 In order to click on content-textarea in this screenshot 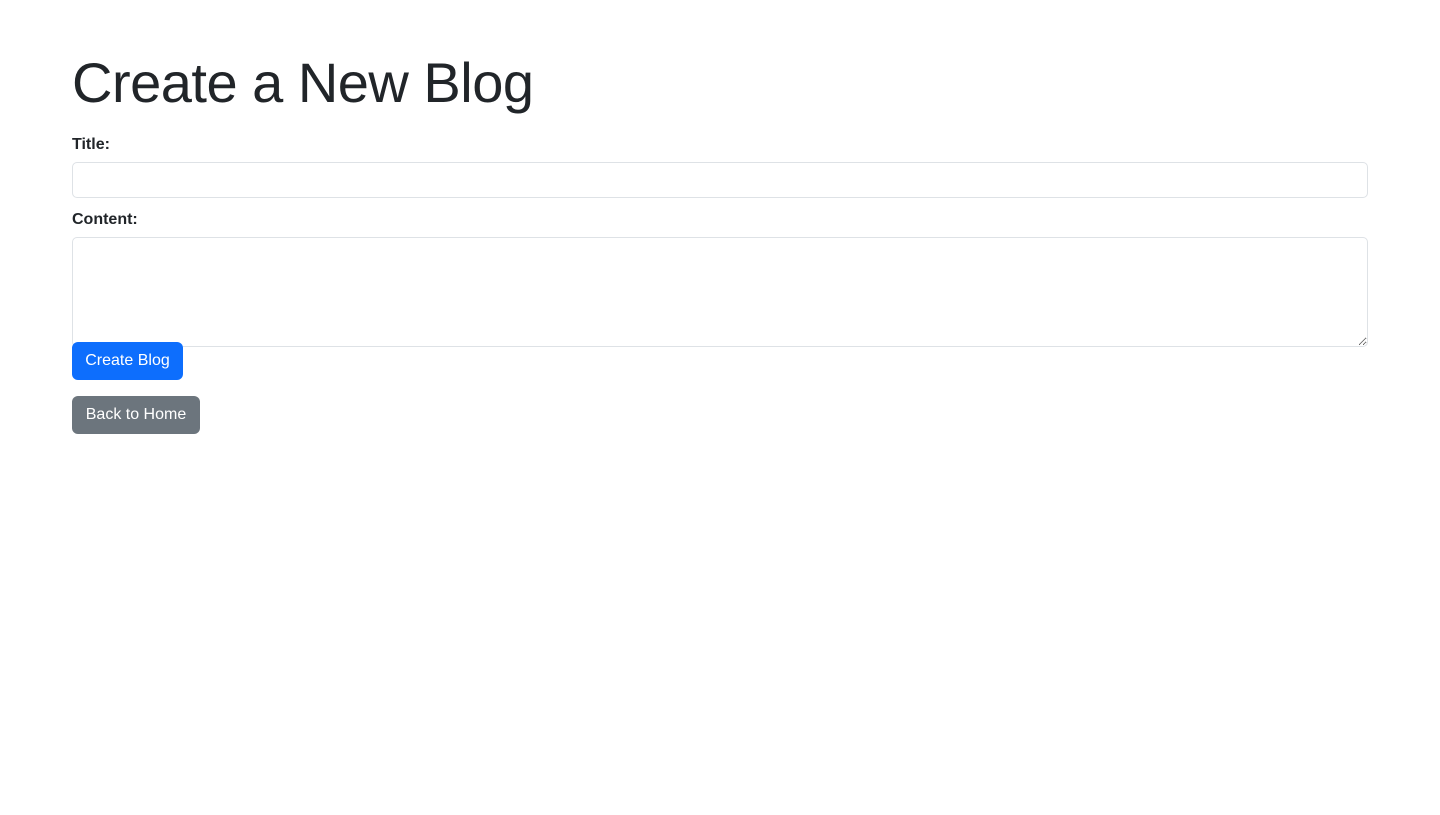, I will do `click(720, 292)`.